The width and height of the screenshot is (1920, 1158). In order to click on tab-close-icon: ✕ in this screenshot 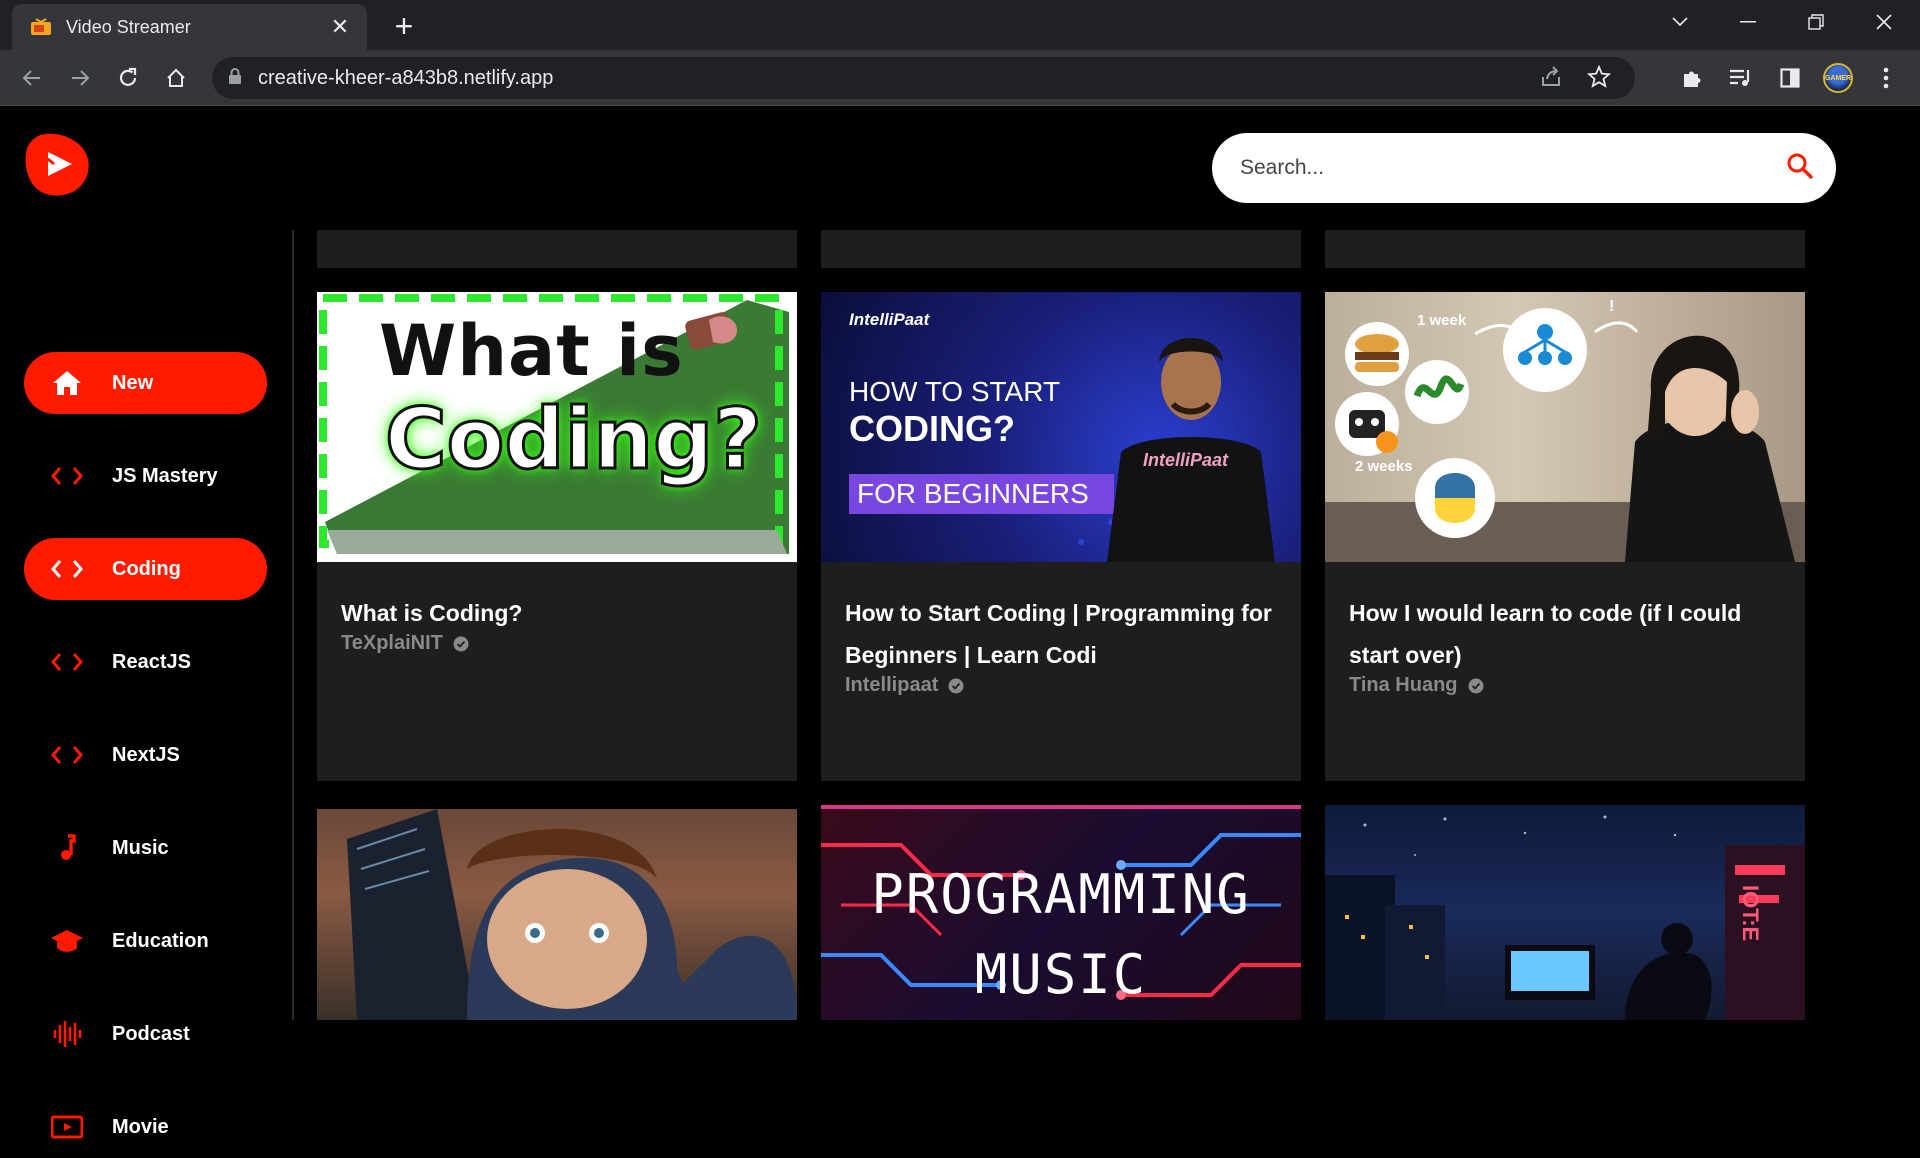, I will do `click(340, 27)`.